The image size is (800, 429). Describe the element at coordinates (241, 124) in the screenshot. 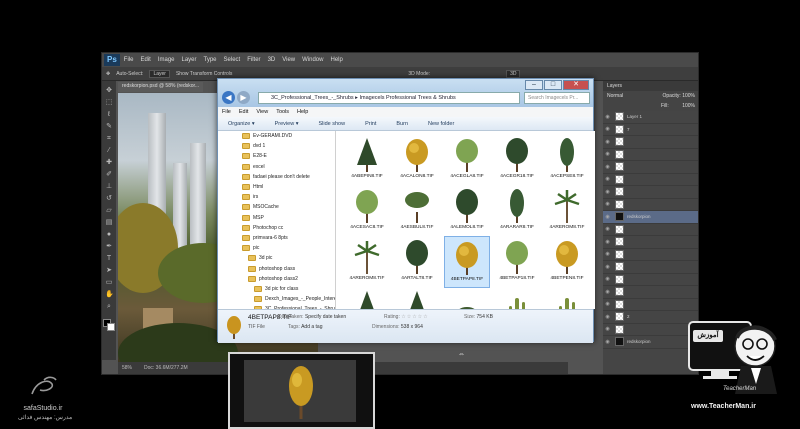

I see `organize-button: Organize ▾` at that location.